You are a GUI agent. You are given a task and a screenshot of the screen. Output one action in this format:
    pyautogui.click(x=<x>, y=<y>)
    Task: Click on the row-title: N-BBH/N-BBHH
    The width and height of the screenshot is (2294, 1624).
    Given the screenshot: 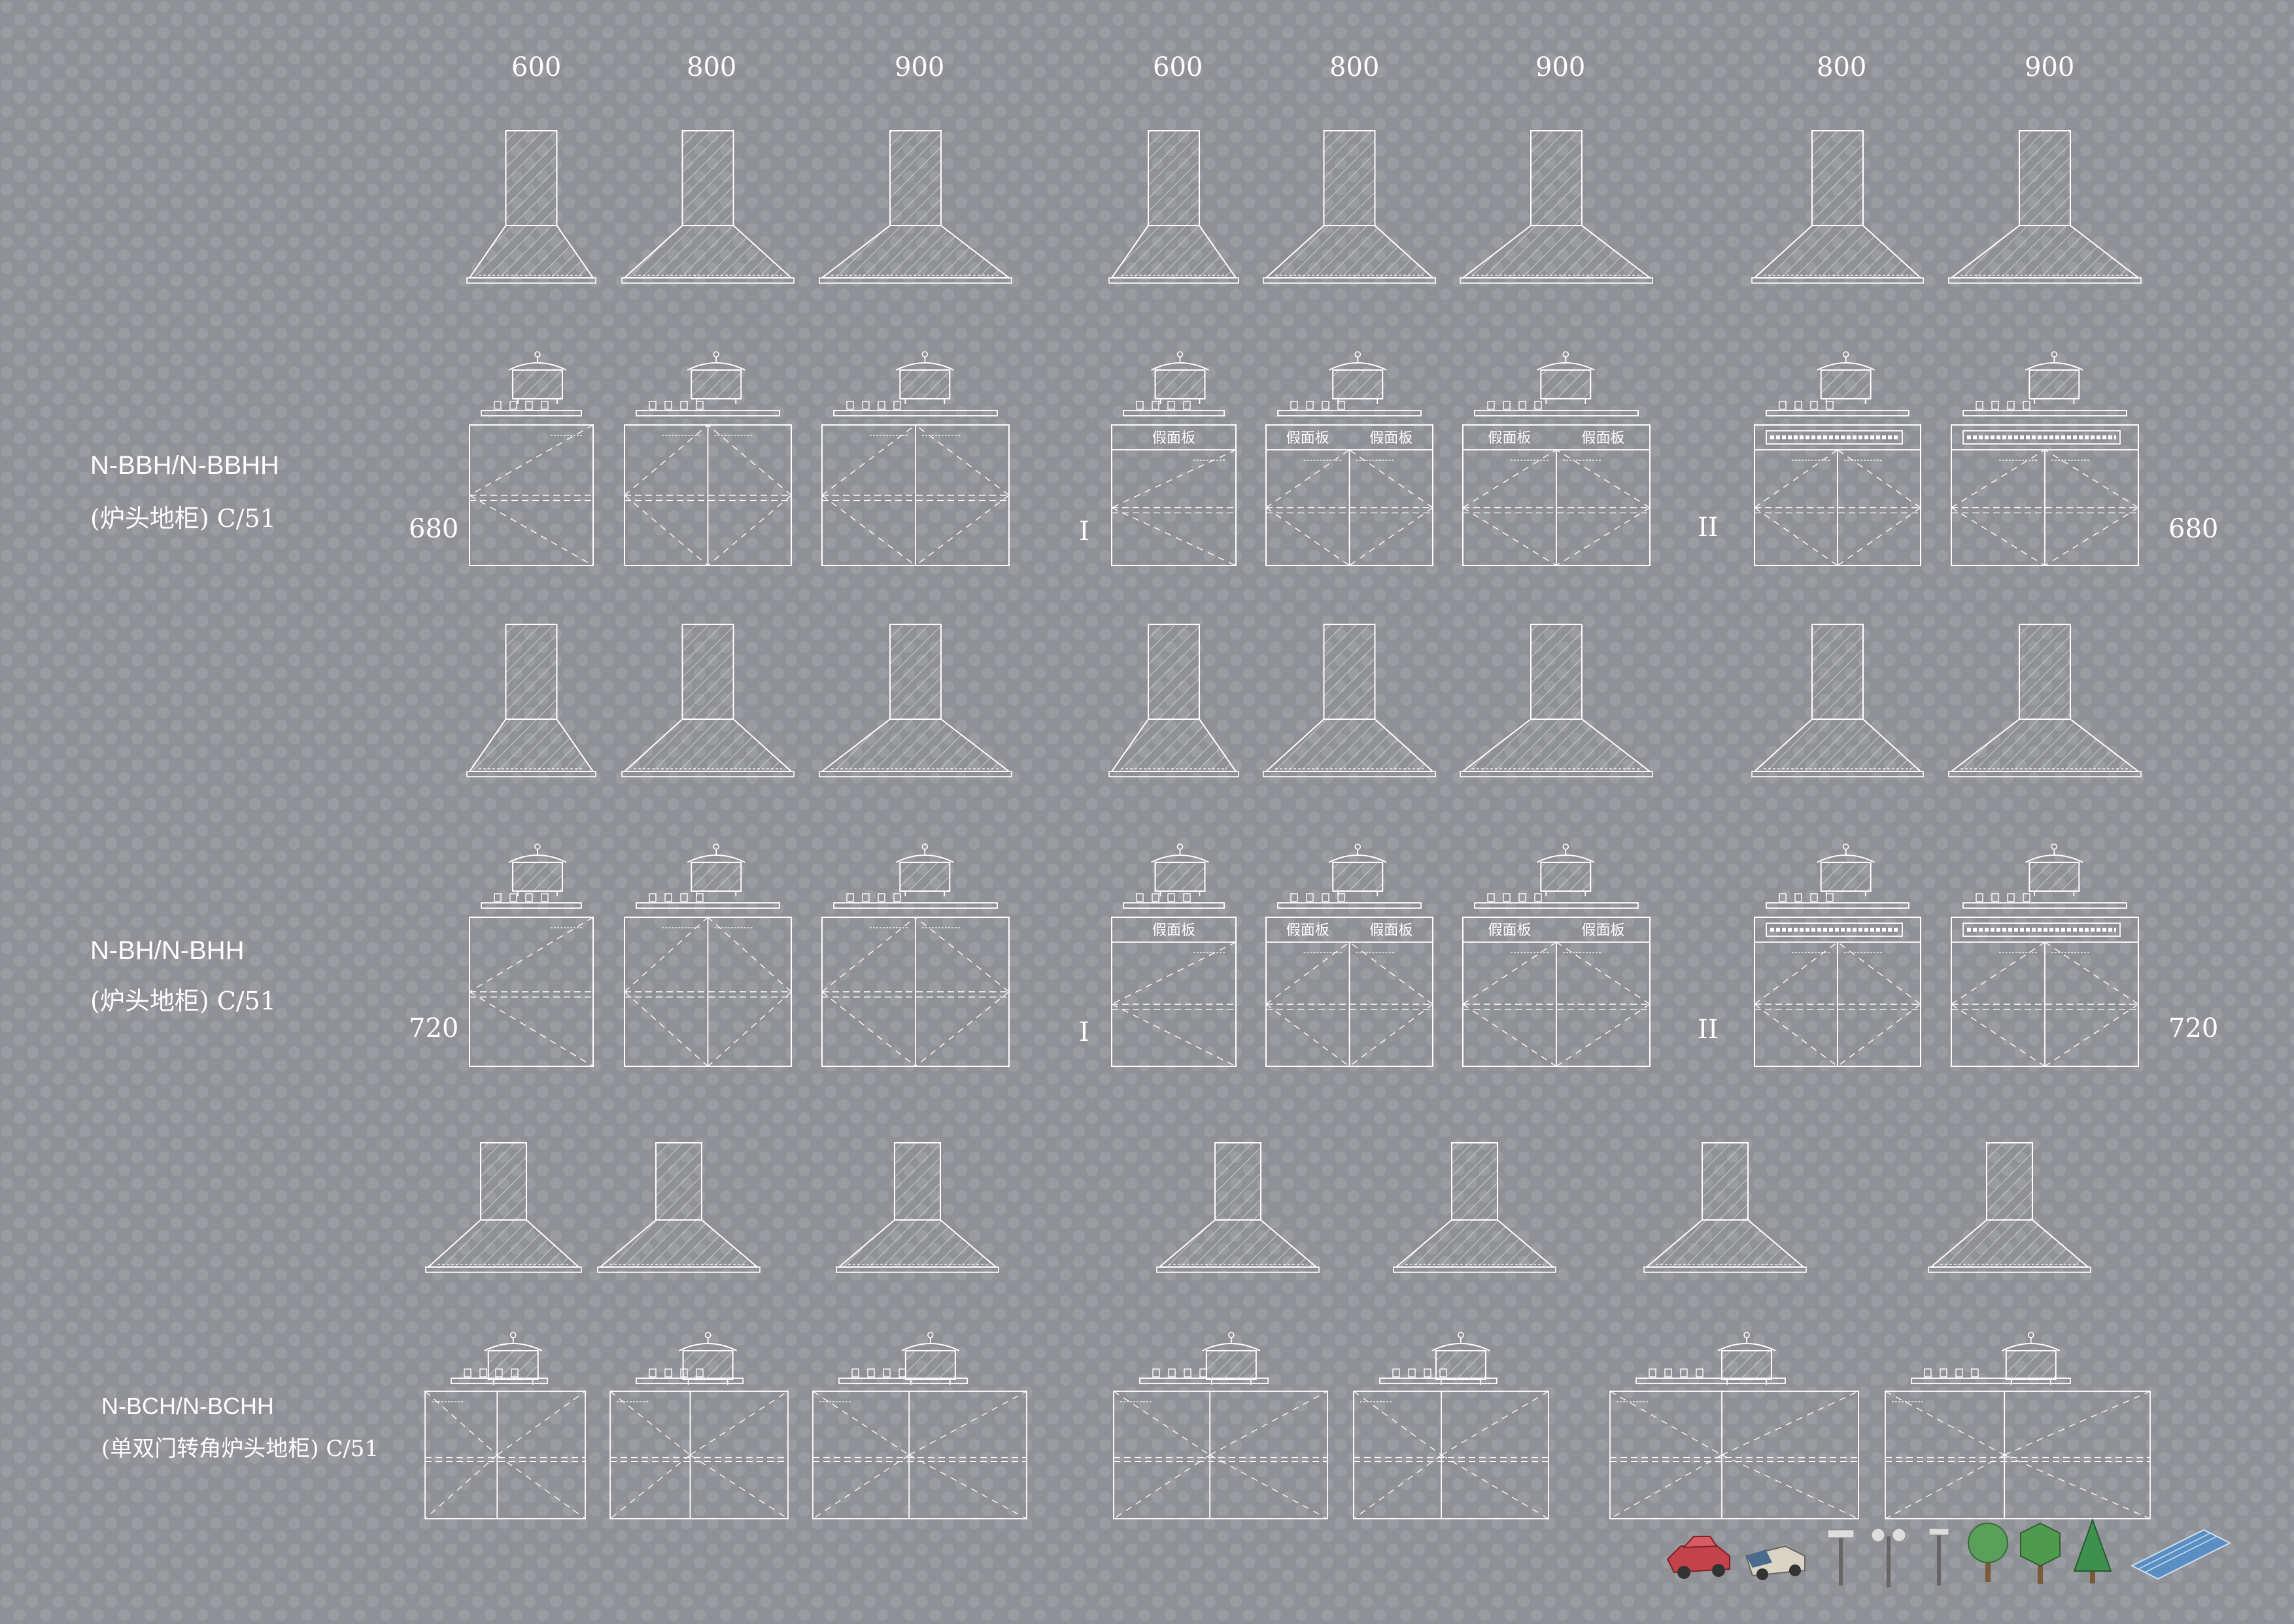 What is the action you would take?
    pyautogui.click(x=184, y=465)
    